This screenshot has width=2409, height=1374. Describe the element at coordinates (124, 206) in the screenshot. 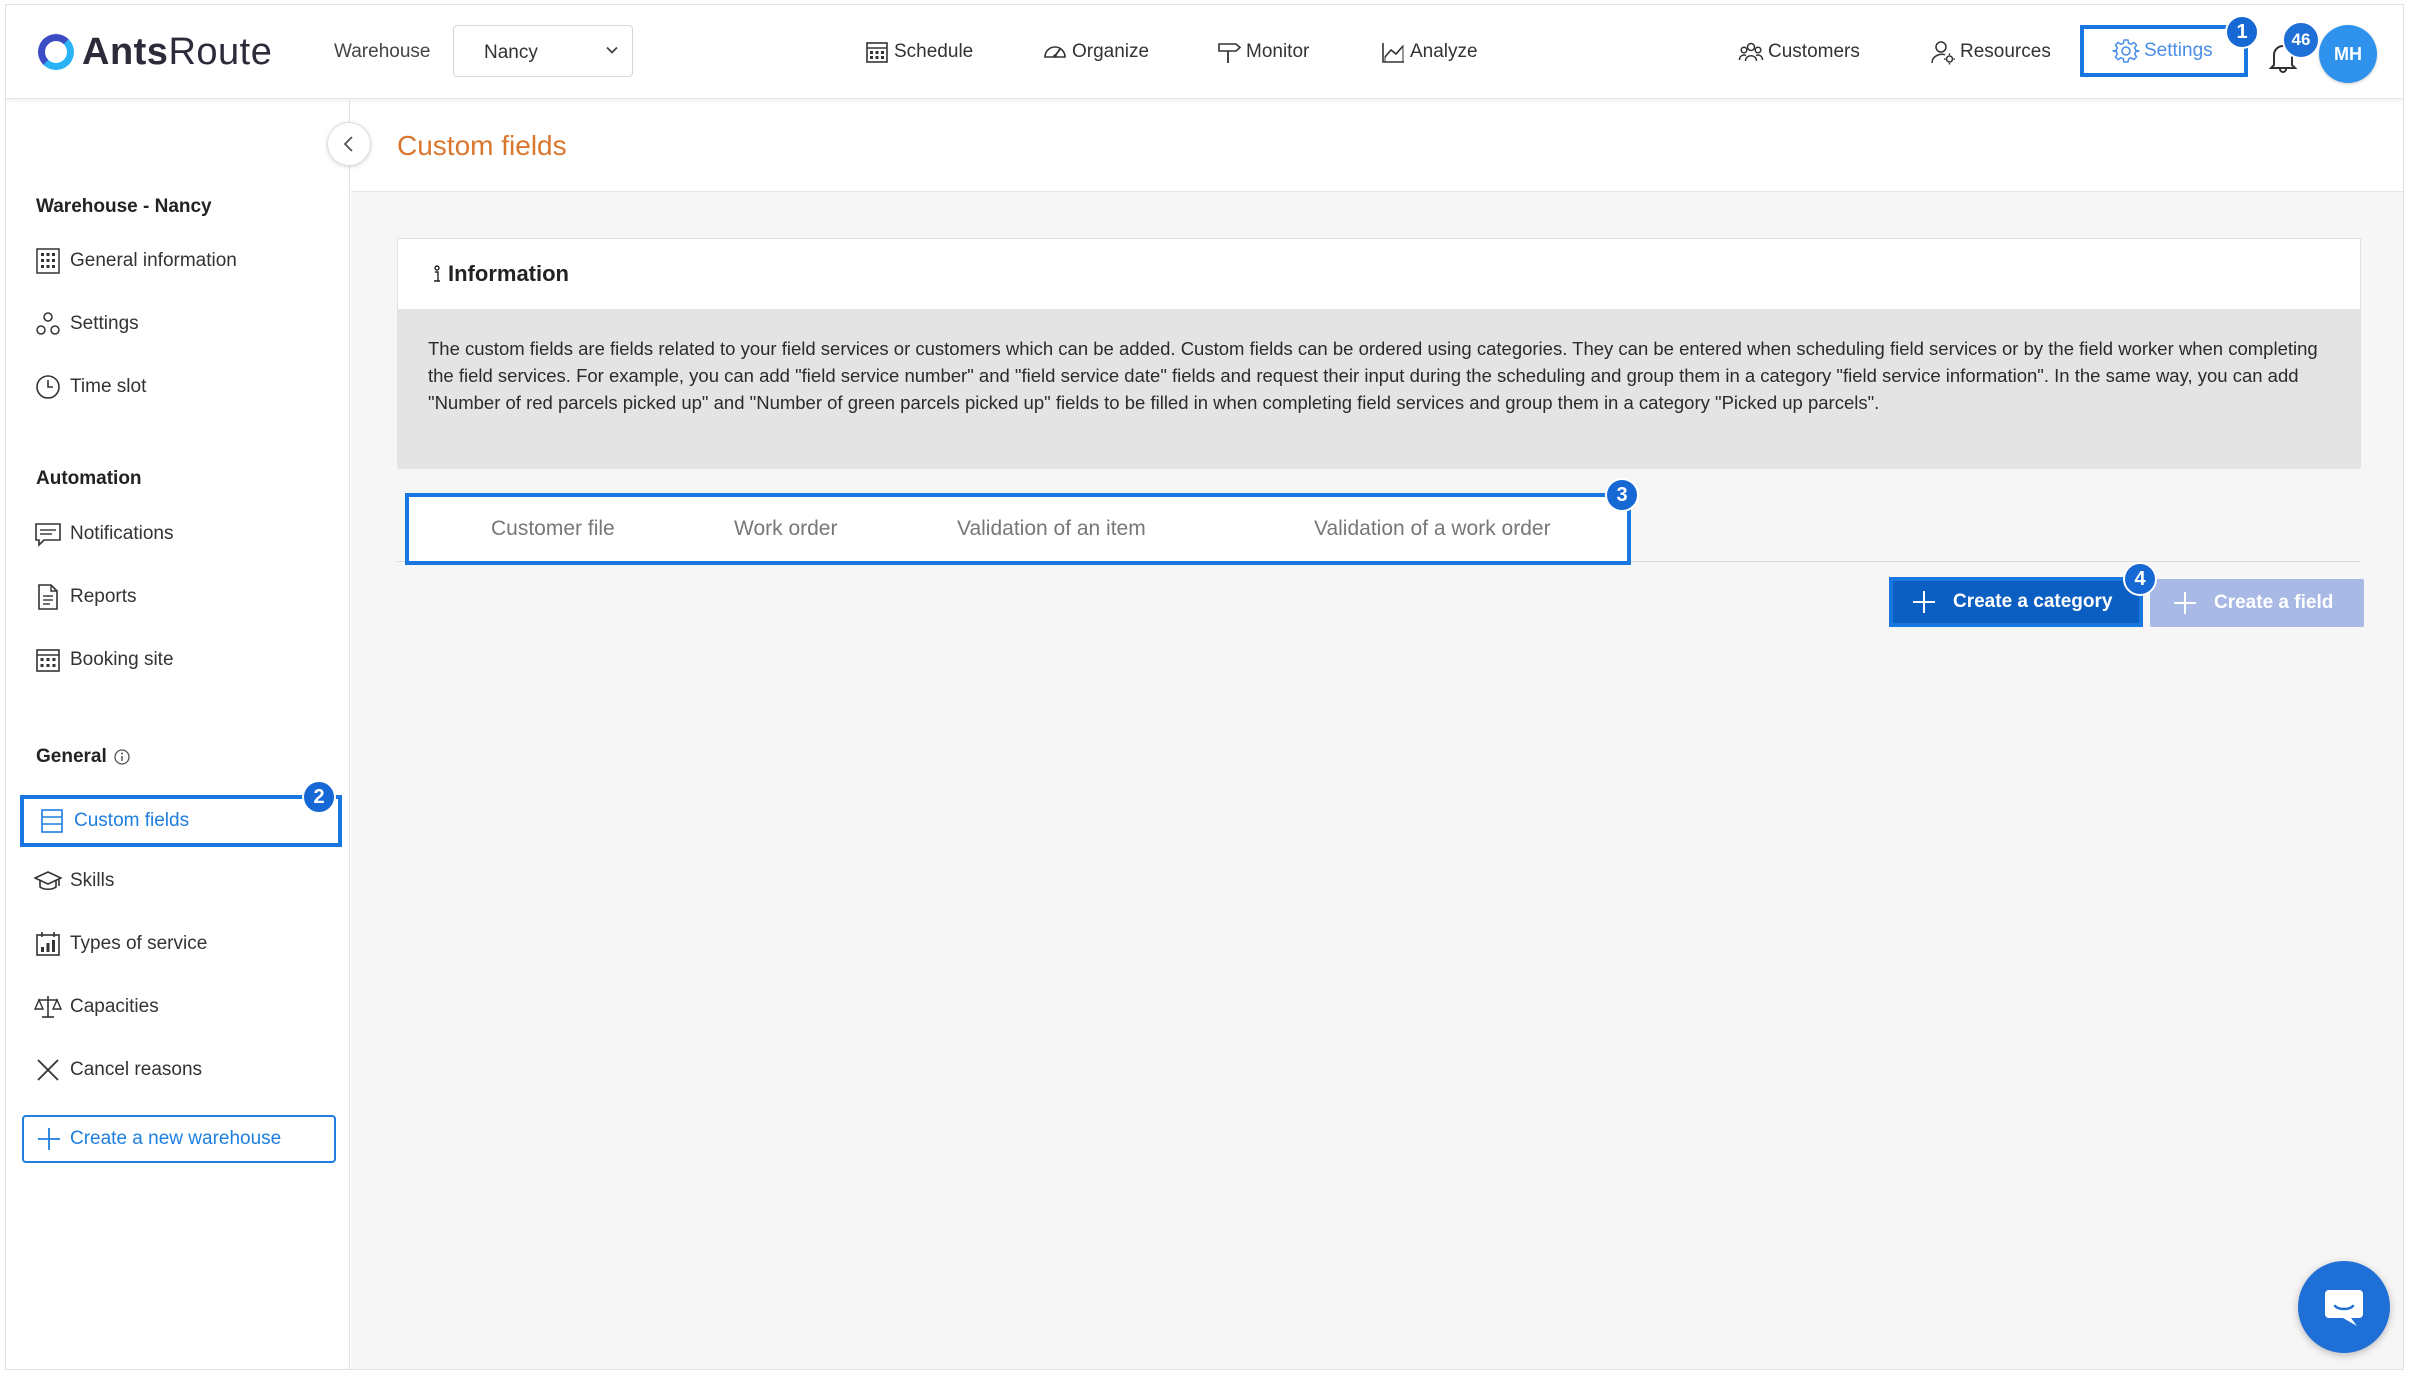

I see `sidebar-heading-warehouse: Warehouse - Nancy` at that location.